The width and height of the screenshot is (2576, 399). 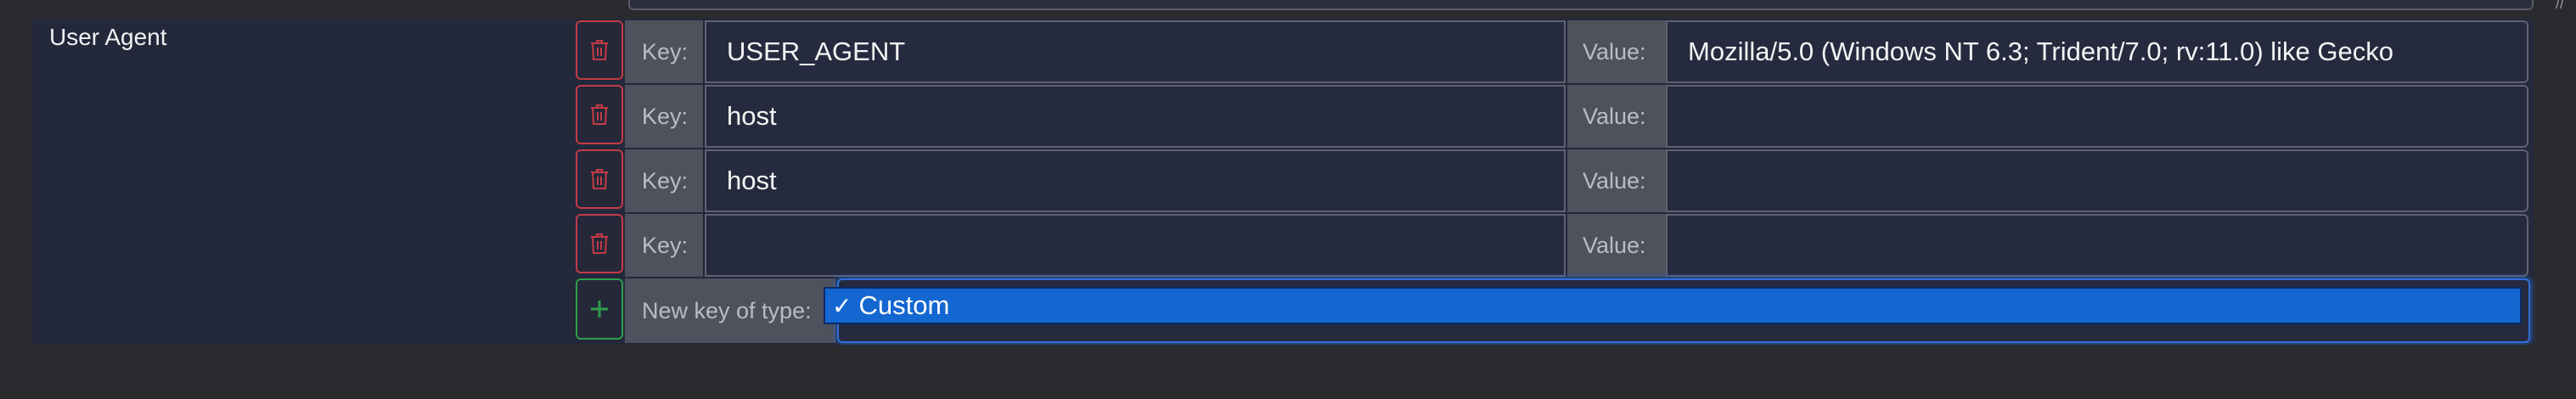 What do you see at coordinates (2560, 5) in the screenshot?
I see `resize-handle-icon: //` at bounding box center [2560, 5].